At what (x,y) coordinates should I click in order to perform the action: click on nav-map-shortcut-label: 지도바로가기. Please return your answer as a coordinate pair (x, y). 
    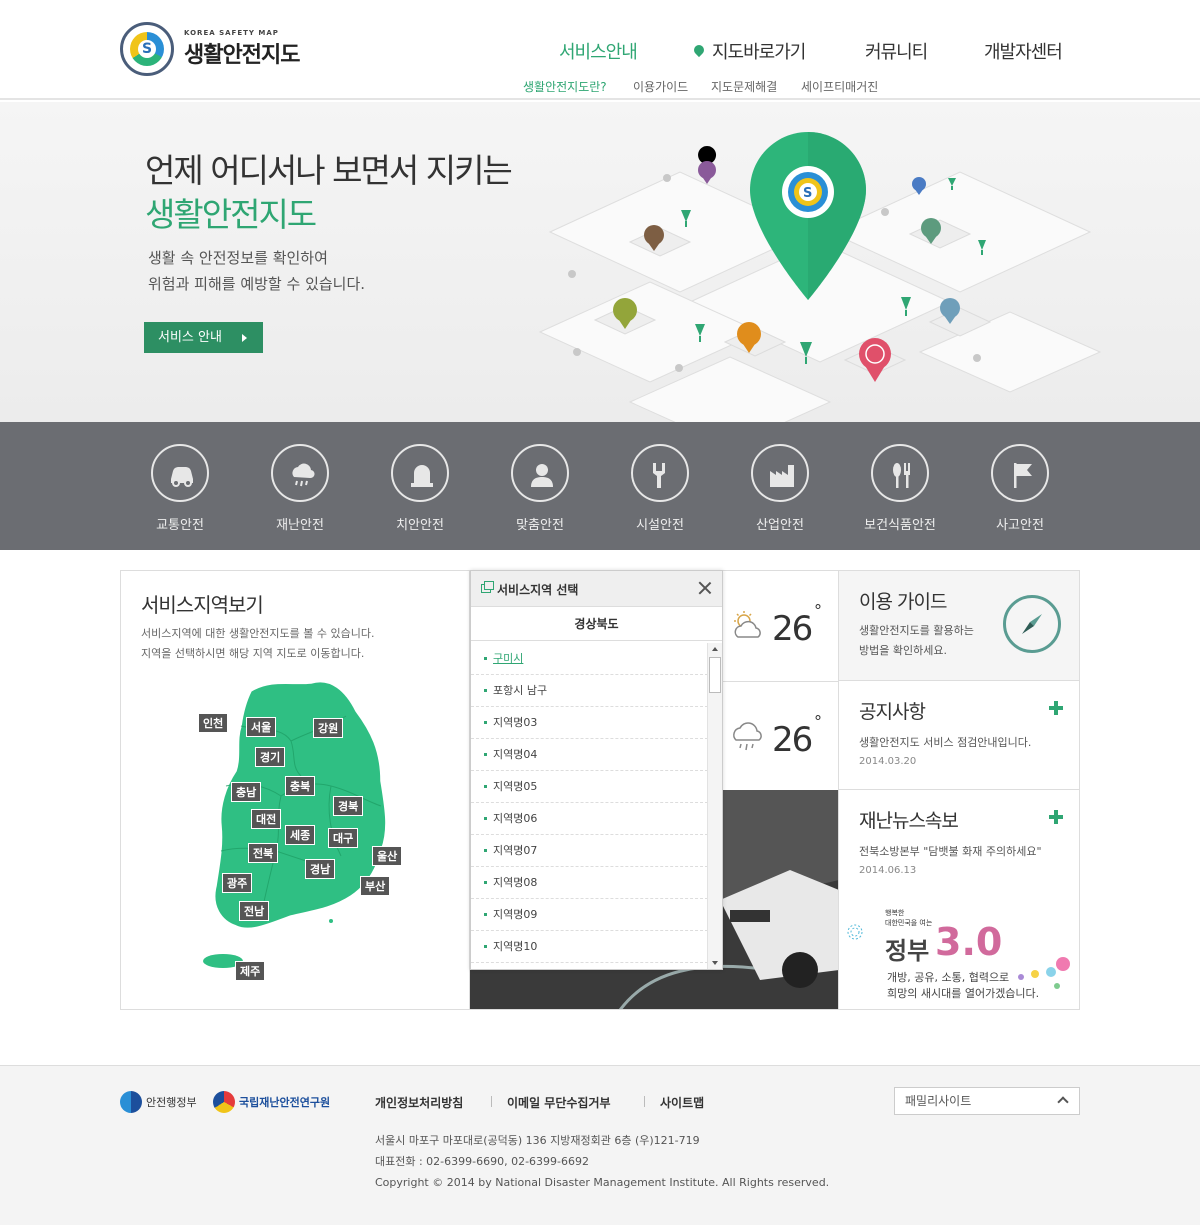
    Looking at the image, I should click on (759, 52).